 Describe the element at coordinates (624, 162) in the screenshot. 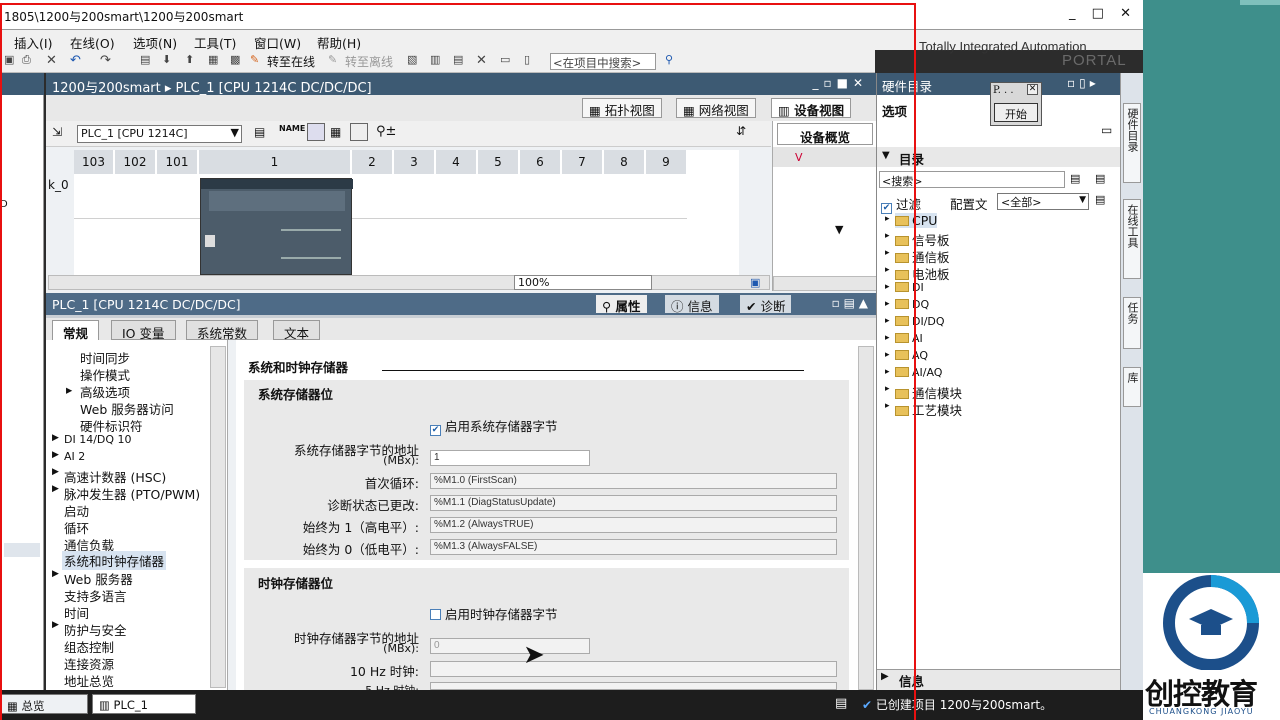

I see `slot-8: 8` at that location.